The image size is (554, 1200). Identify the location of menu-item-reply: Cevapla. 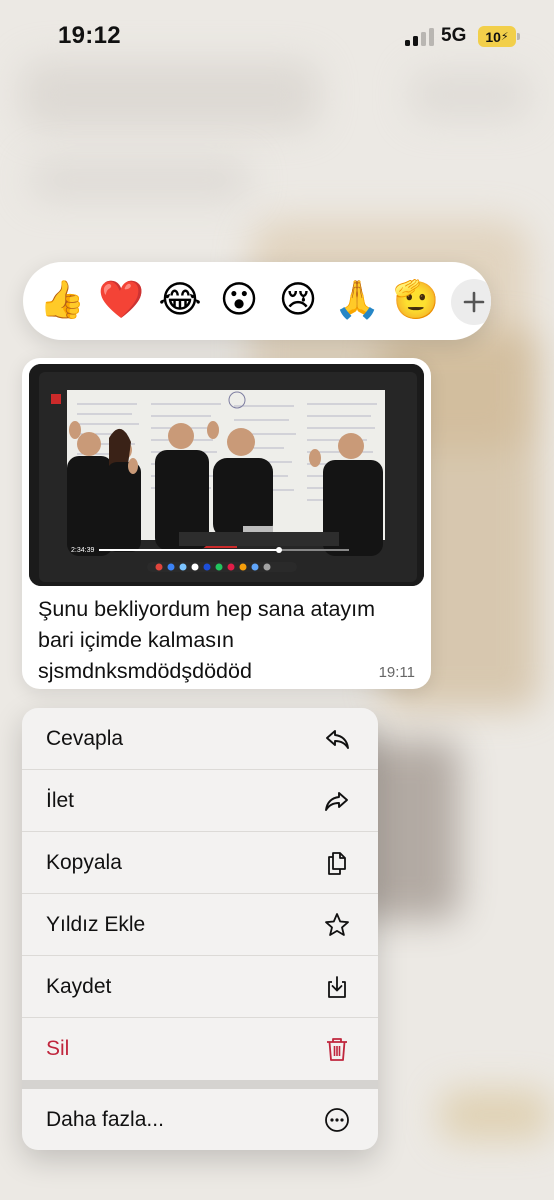
(200, 739).